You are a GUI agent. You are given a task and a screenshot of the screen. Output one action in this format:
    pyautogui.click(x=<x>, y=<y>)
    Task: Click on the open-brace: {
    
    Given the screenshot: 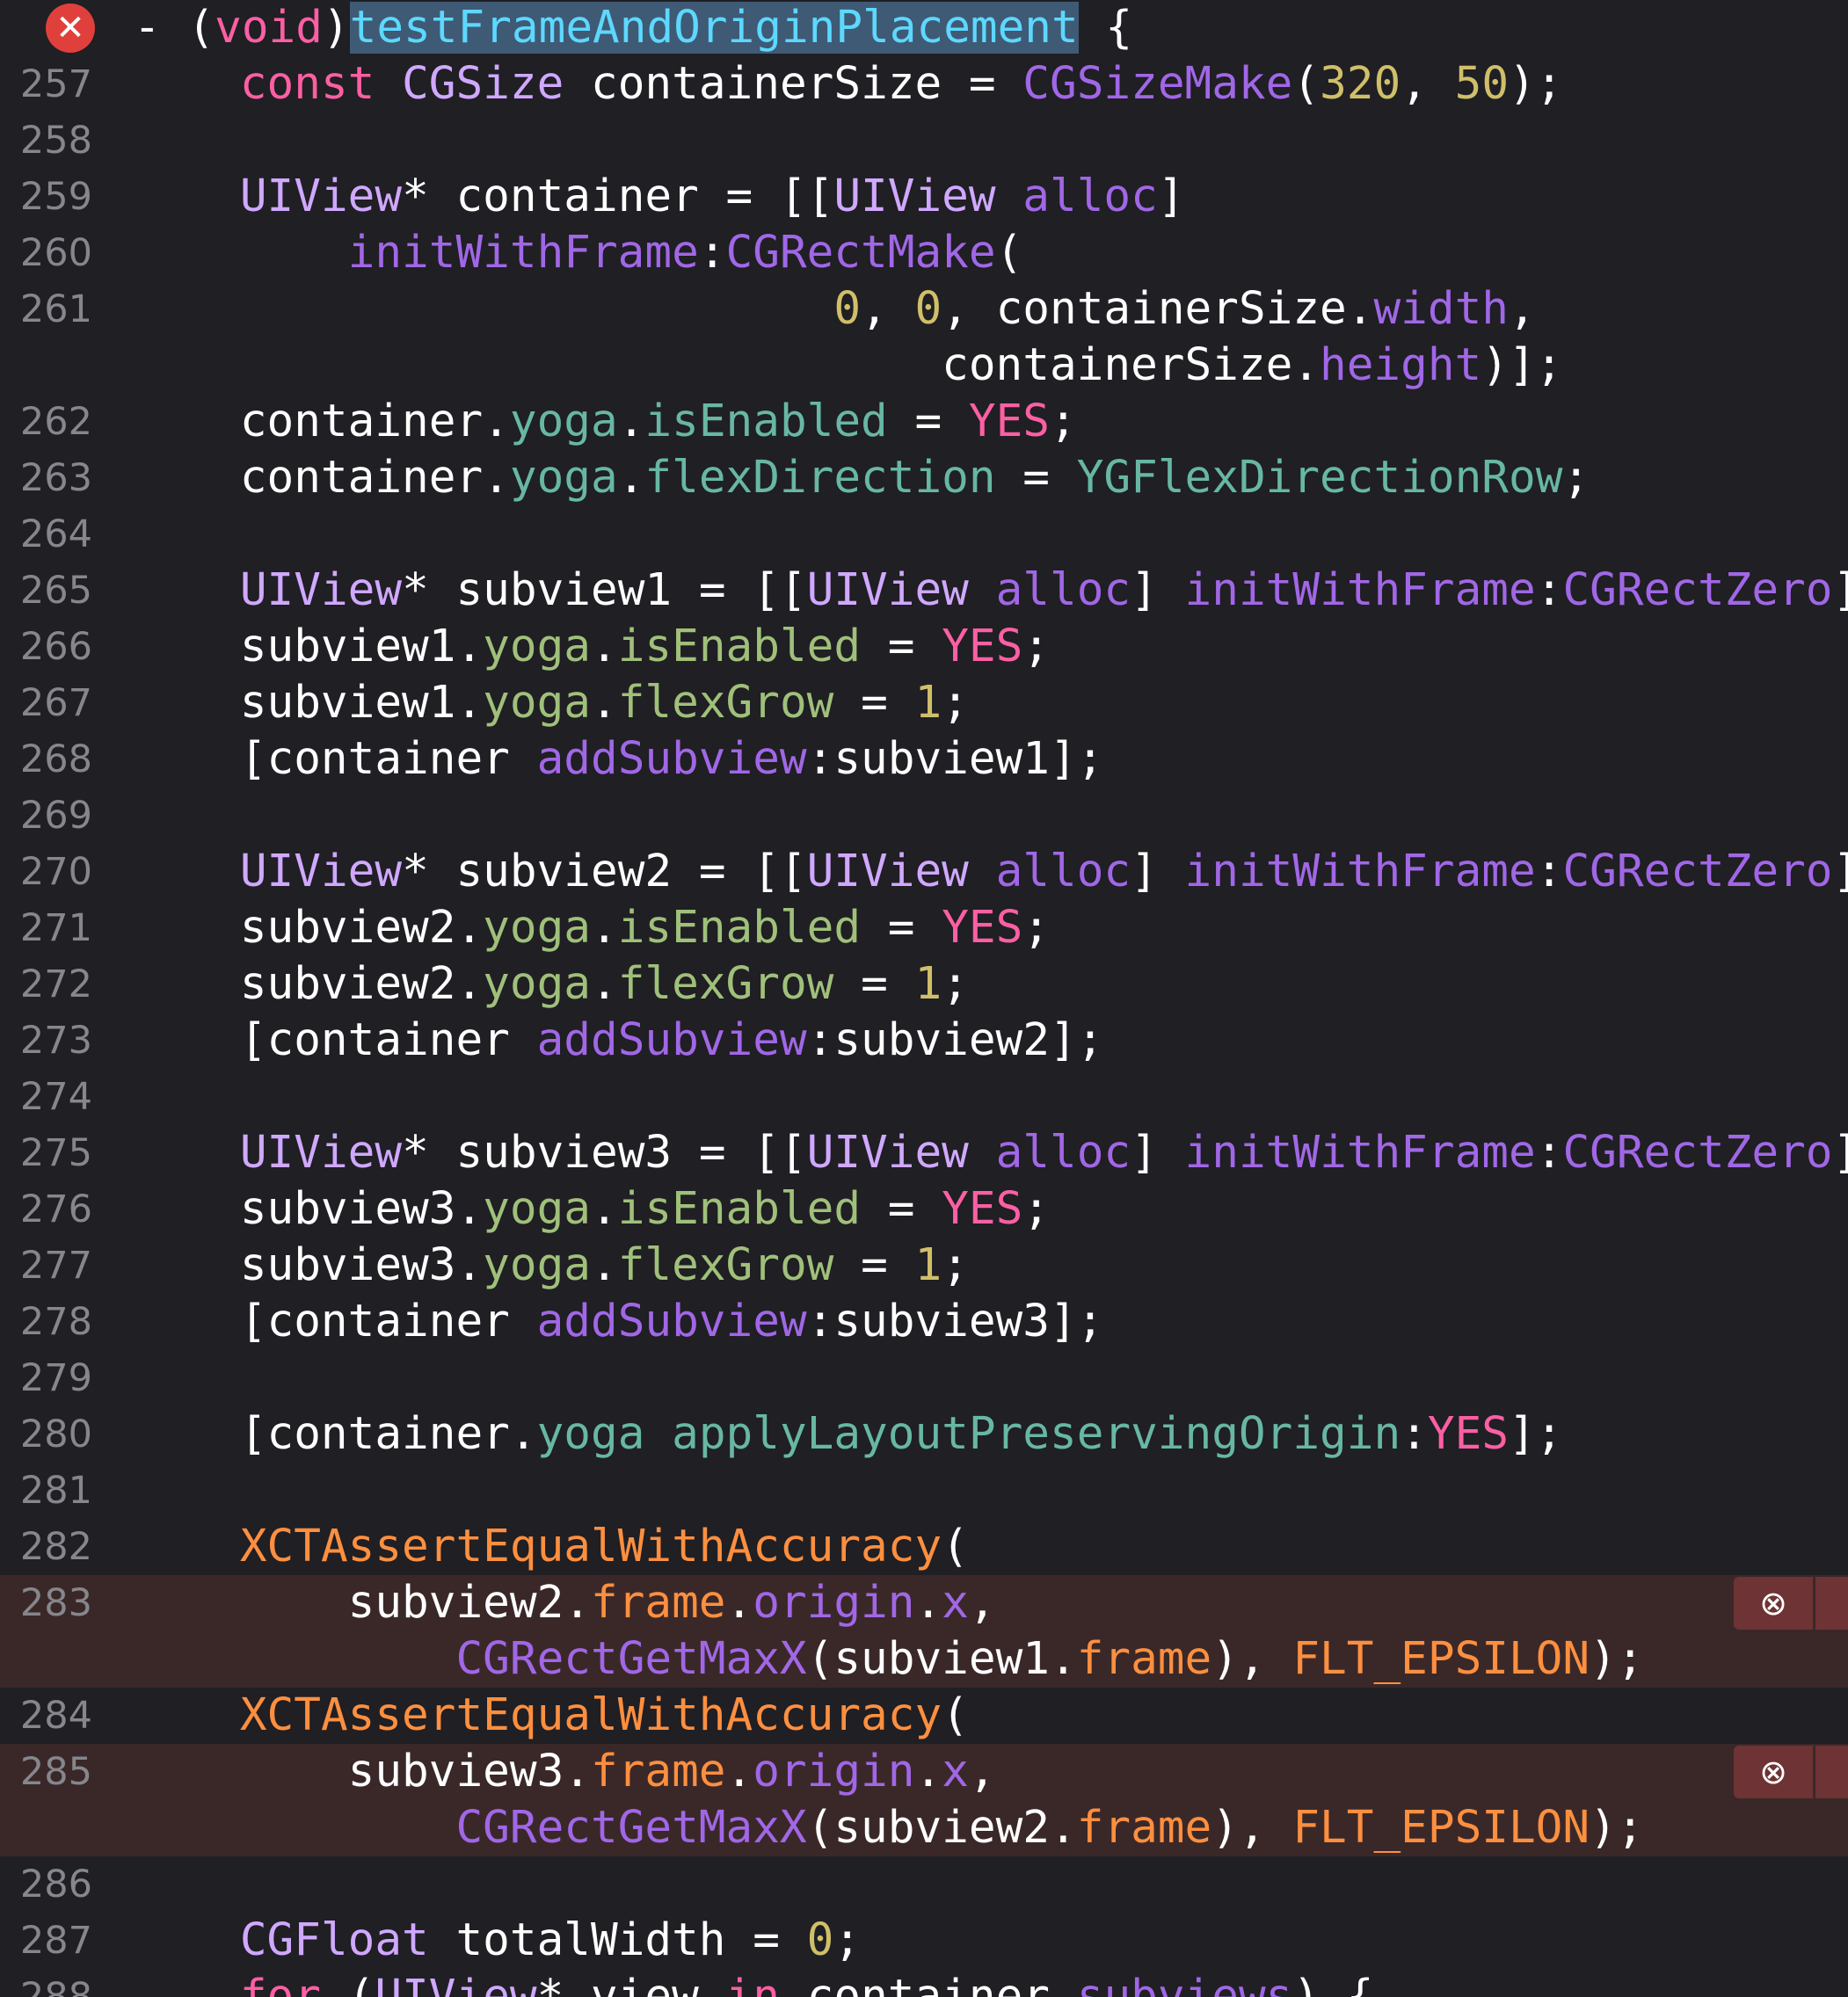 What is the action you would take?
    pyautogui.click(x=1105, y=28)
    